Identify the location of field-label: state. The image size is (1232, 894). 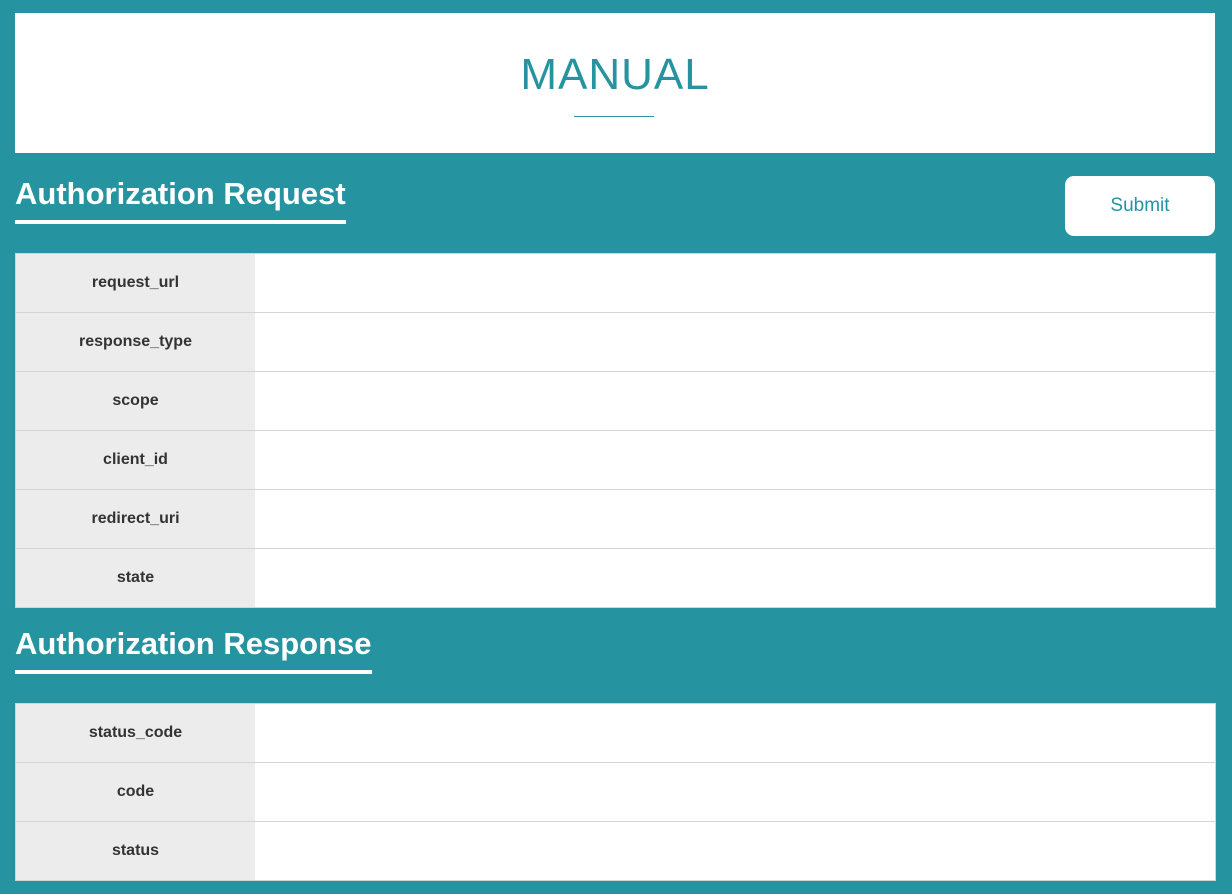
(135, 578).